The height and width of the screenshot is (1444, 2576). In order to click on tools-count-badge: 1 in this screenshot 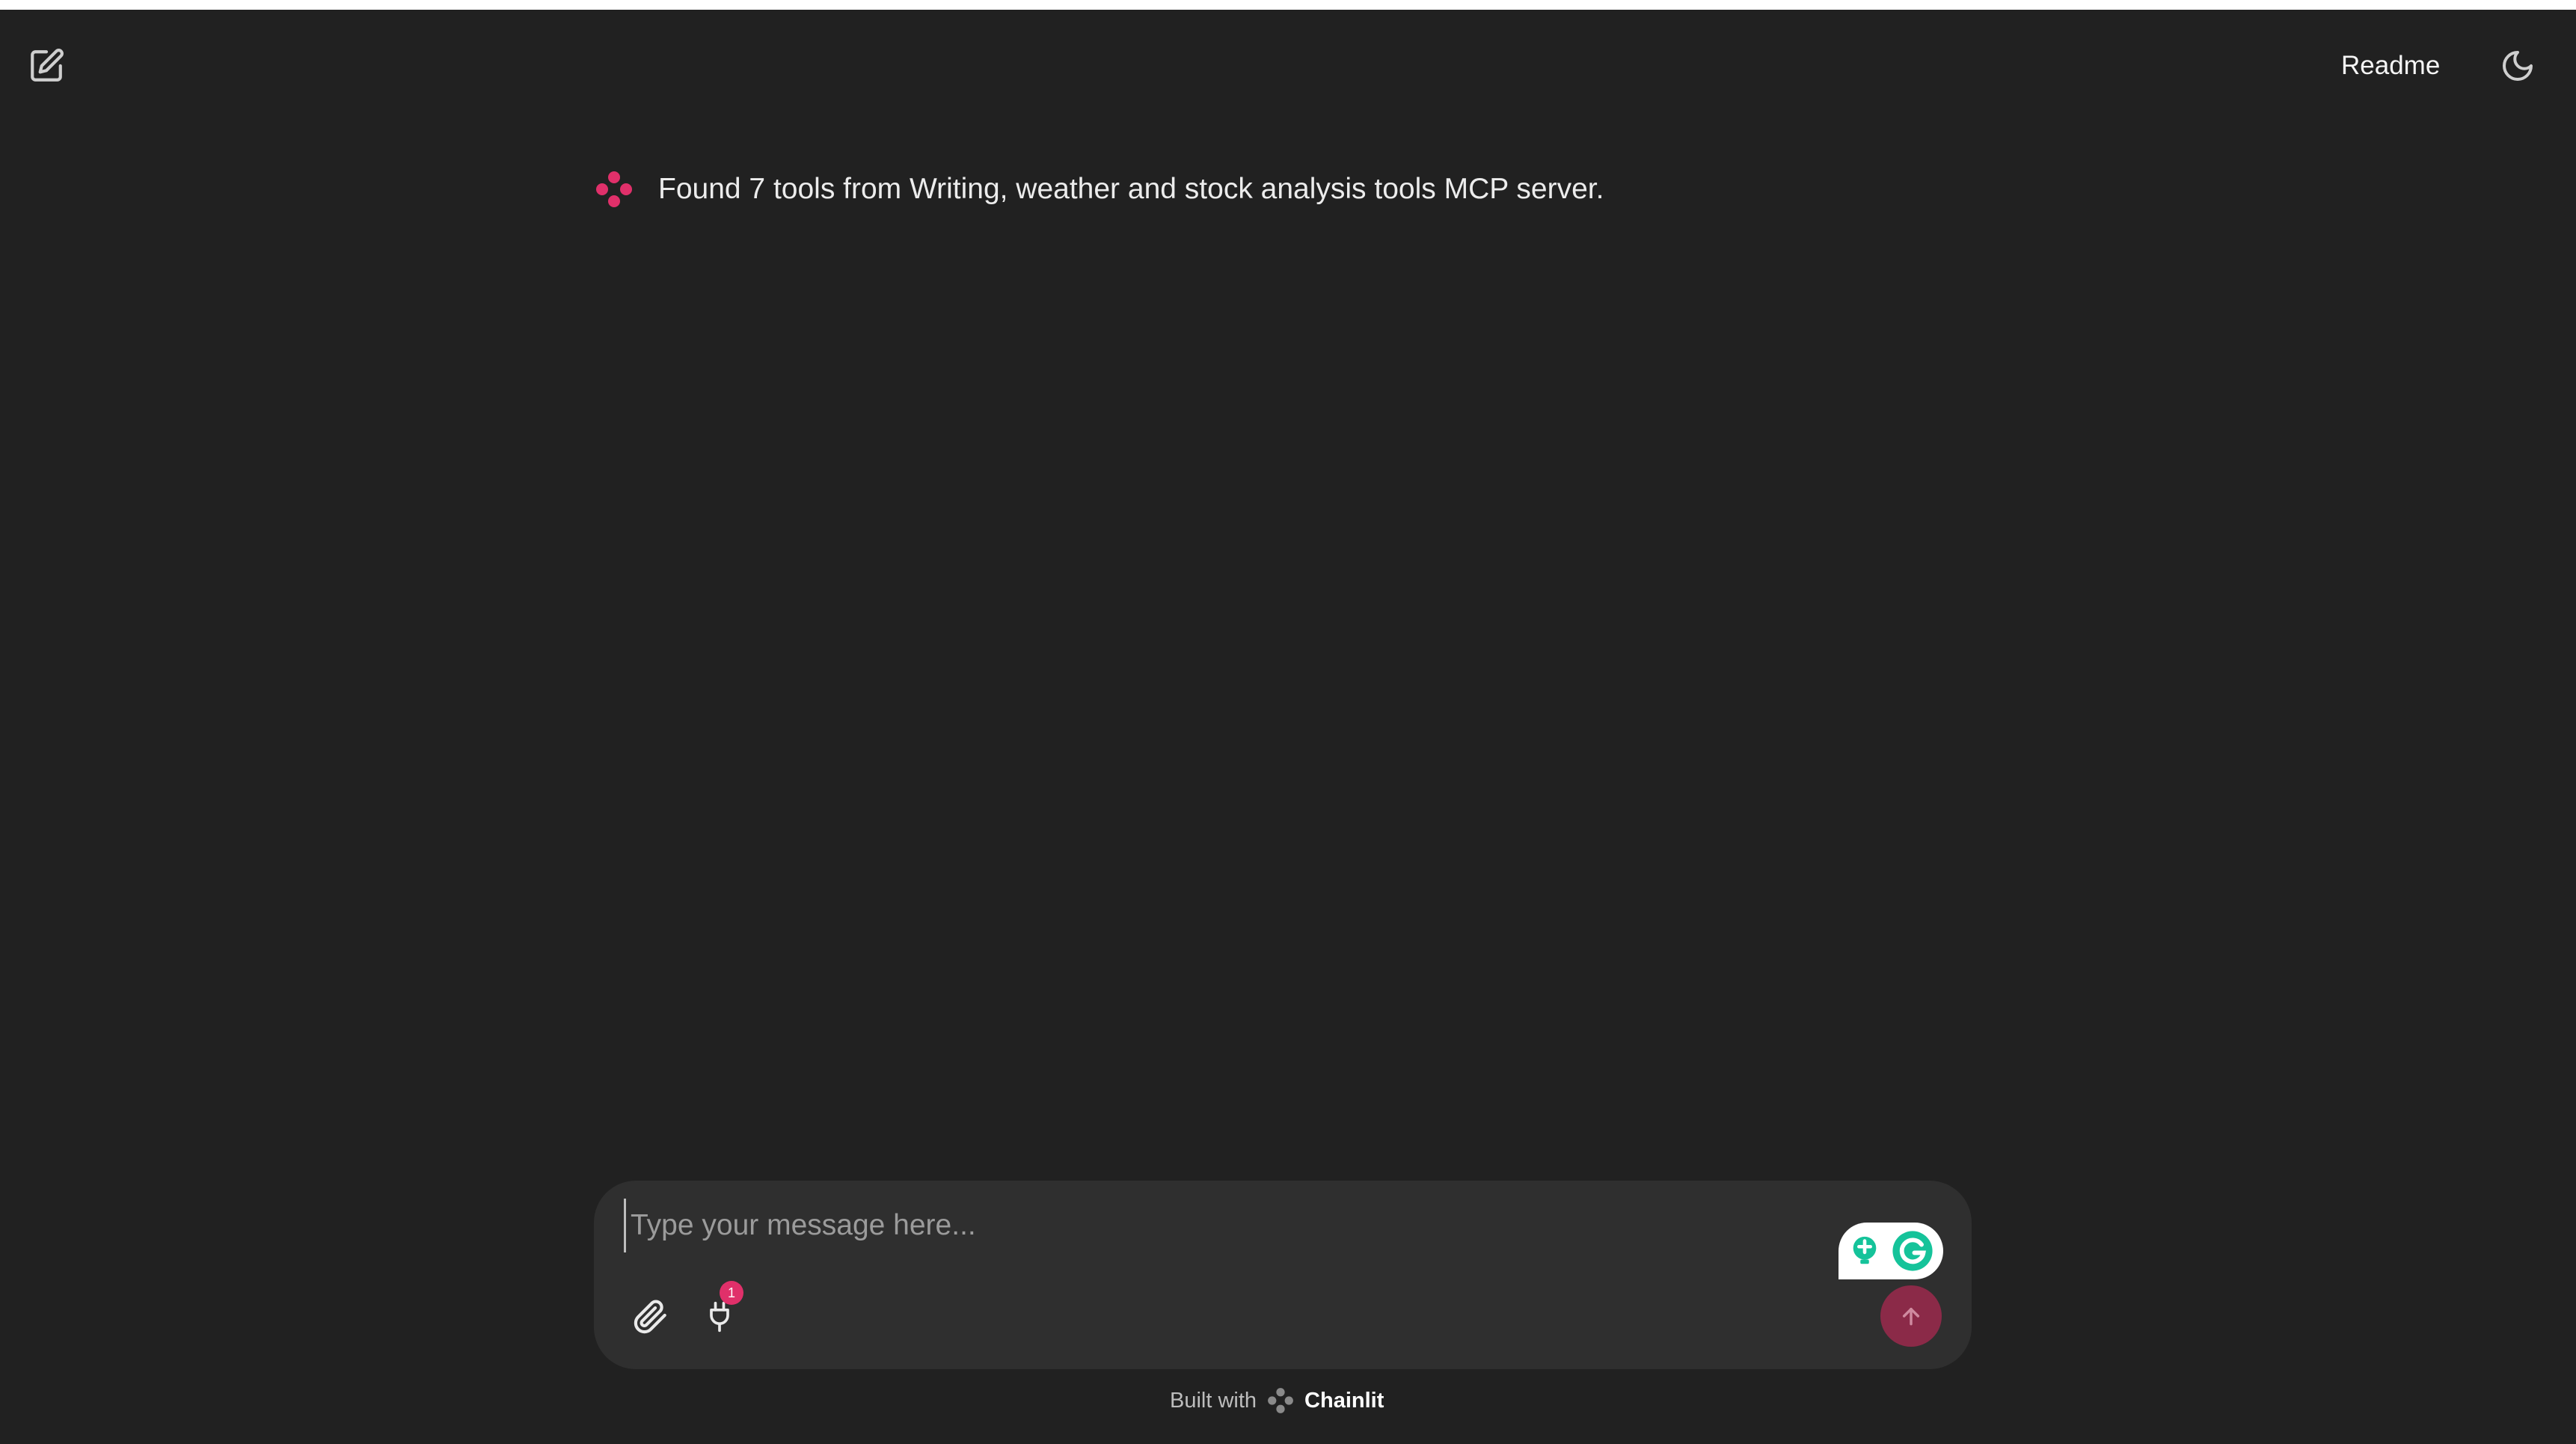, I will do `click(731, 1293)`.